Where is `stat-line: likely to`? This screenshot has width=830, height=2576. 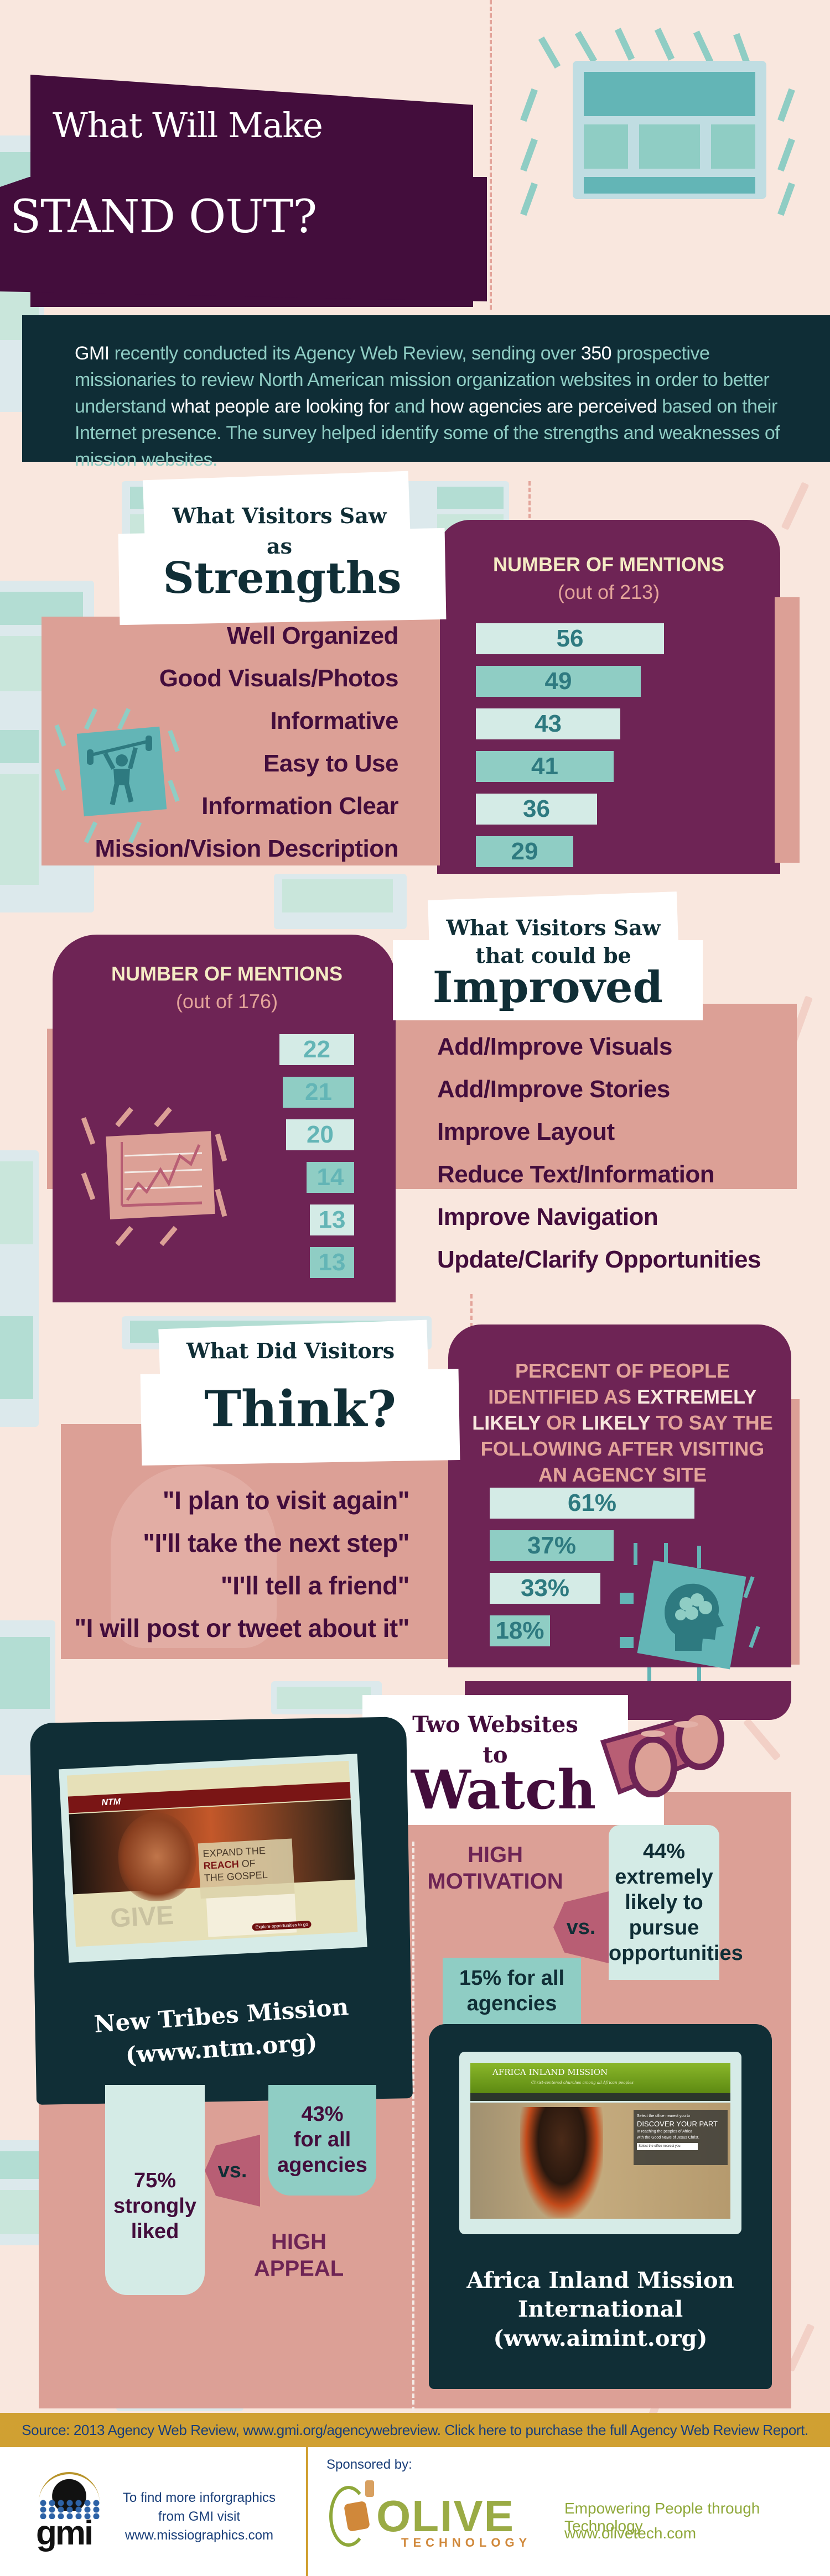
stat-line: likely to is located at coordinates (664, 1902).